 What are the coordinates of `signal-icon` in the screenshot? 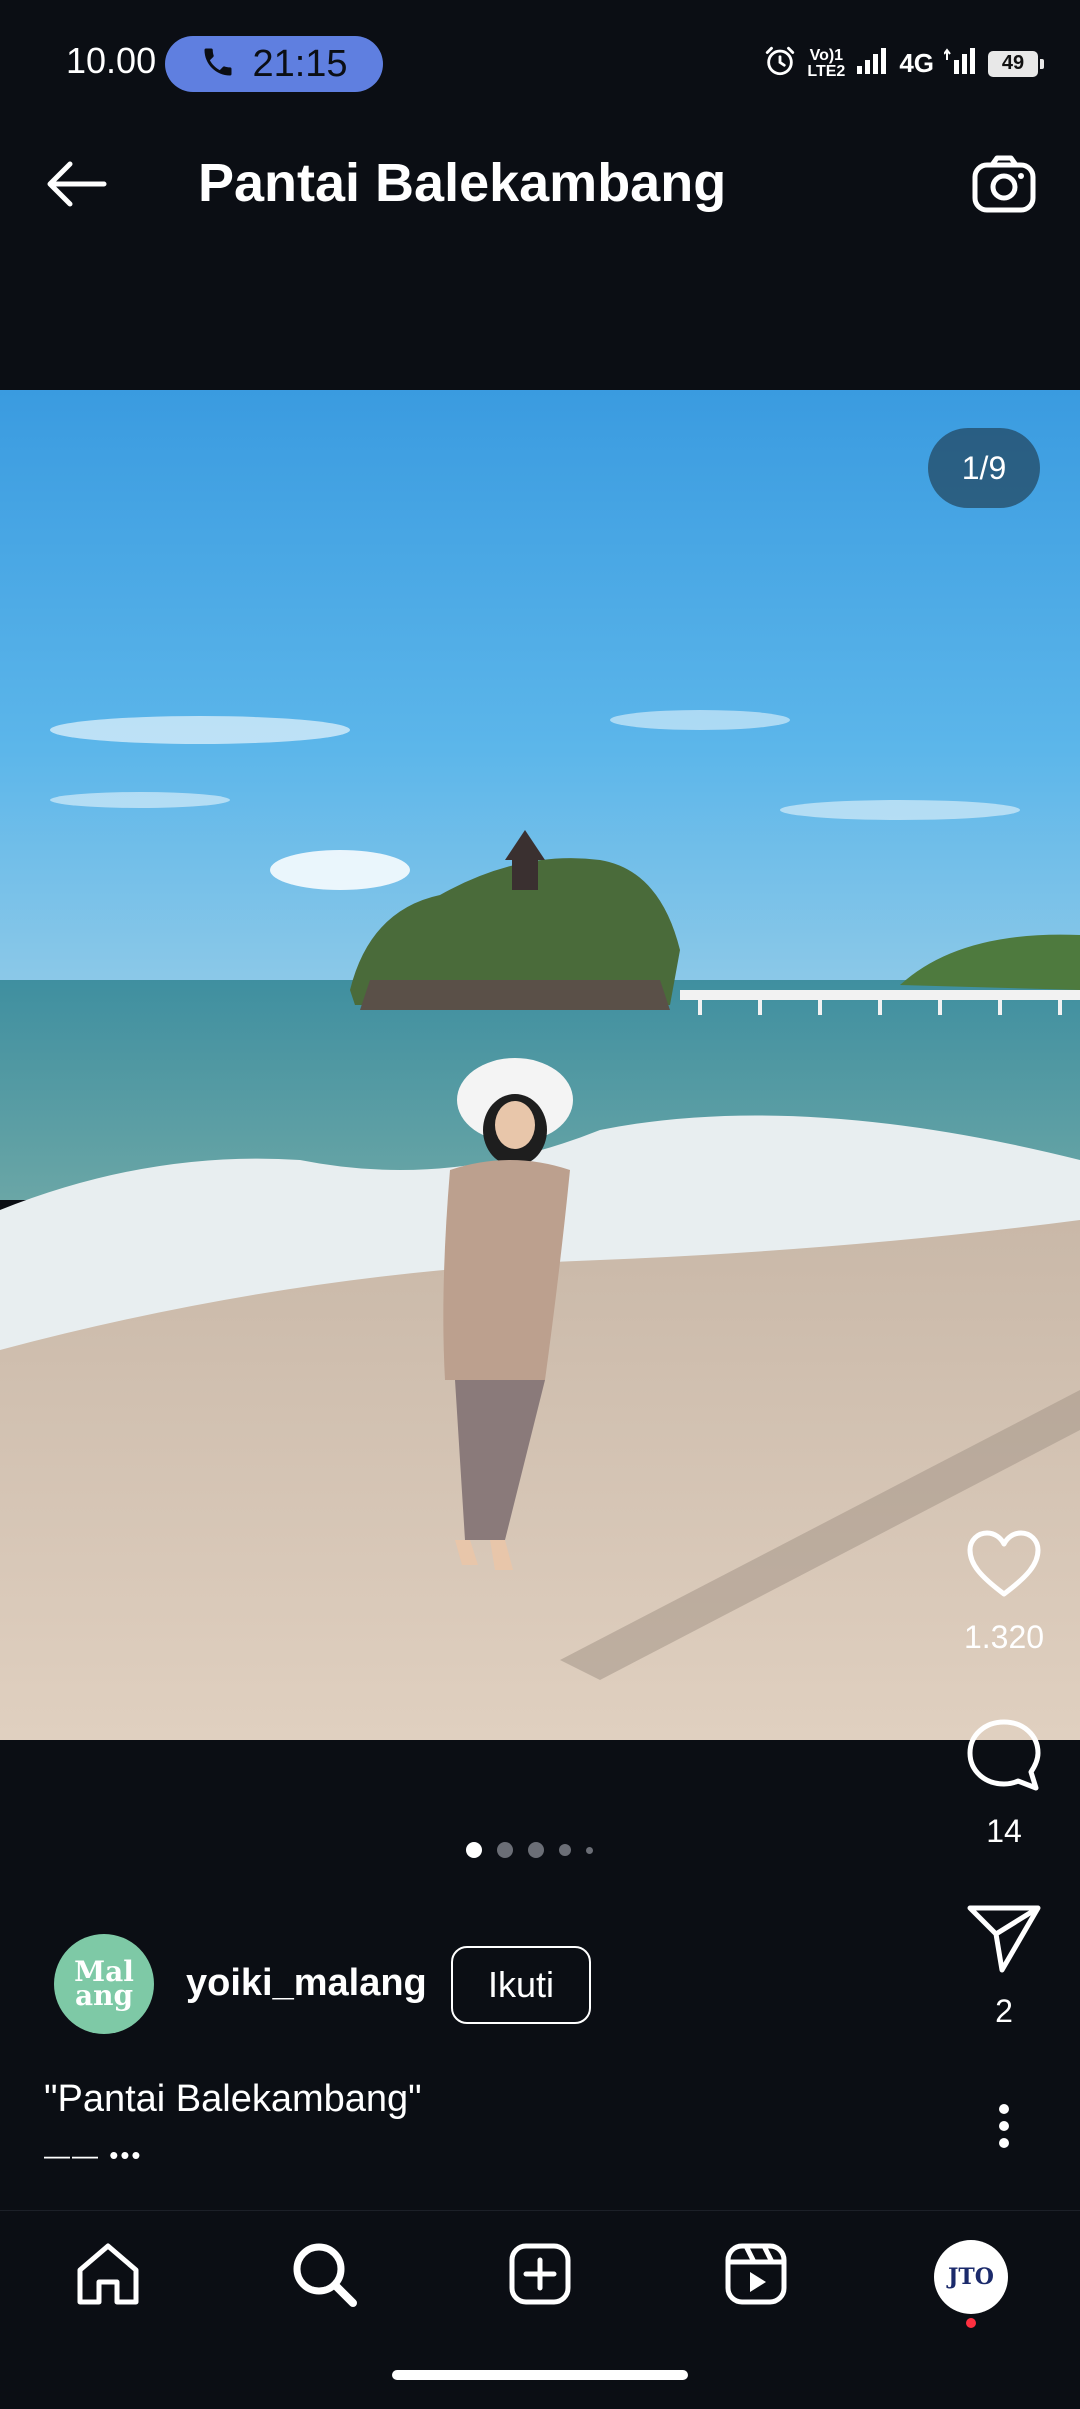 It's located at (872, 63).